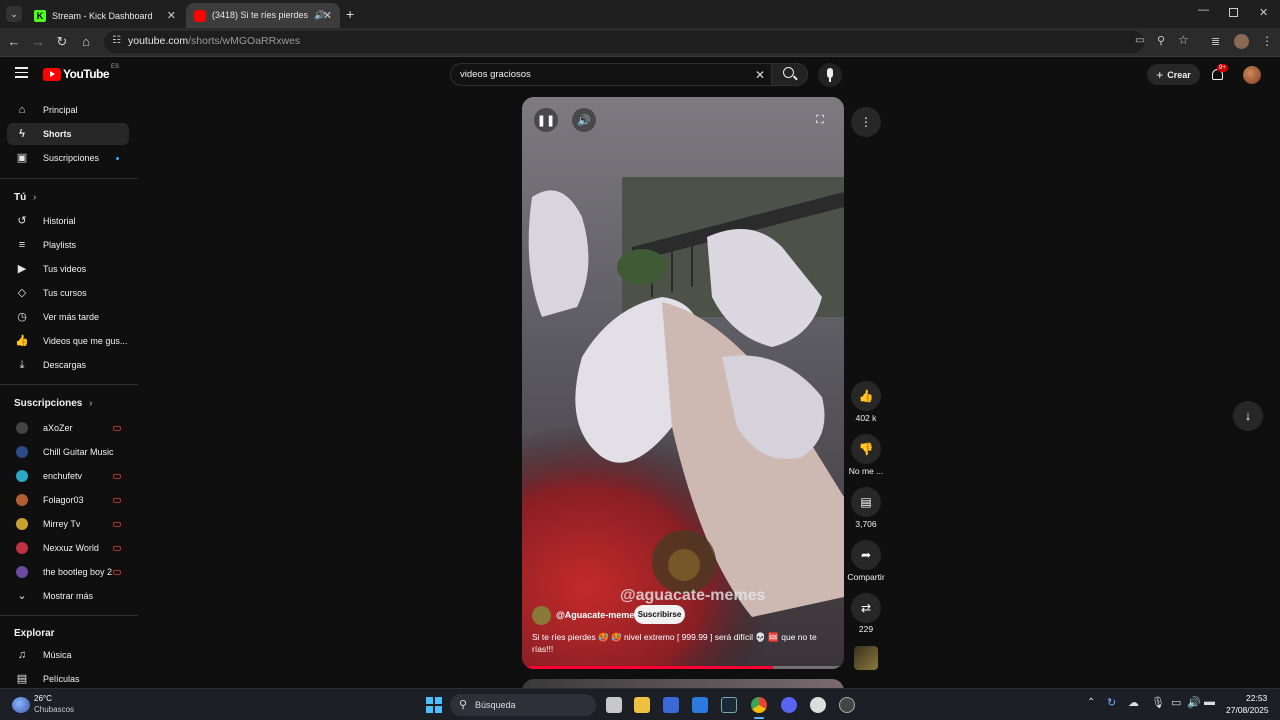  I want to click on live-indicator-icon, so click(117, 428).